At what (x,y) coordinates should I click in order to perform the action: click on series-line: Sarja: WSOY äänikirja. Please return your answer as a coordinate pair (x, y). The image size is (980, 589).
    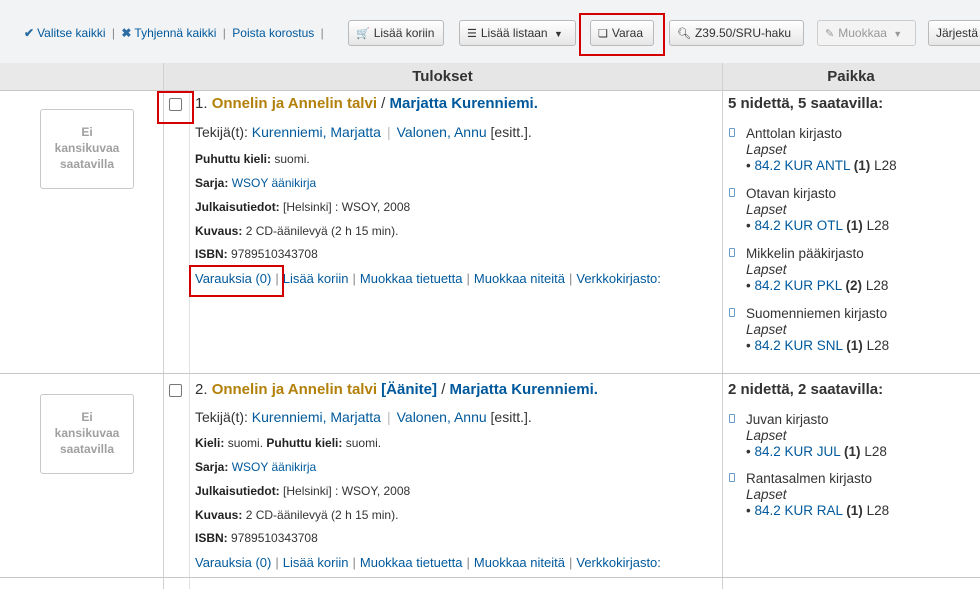
    Looking at the image, I should click on (255, 183).